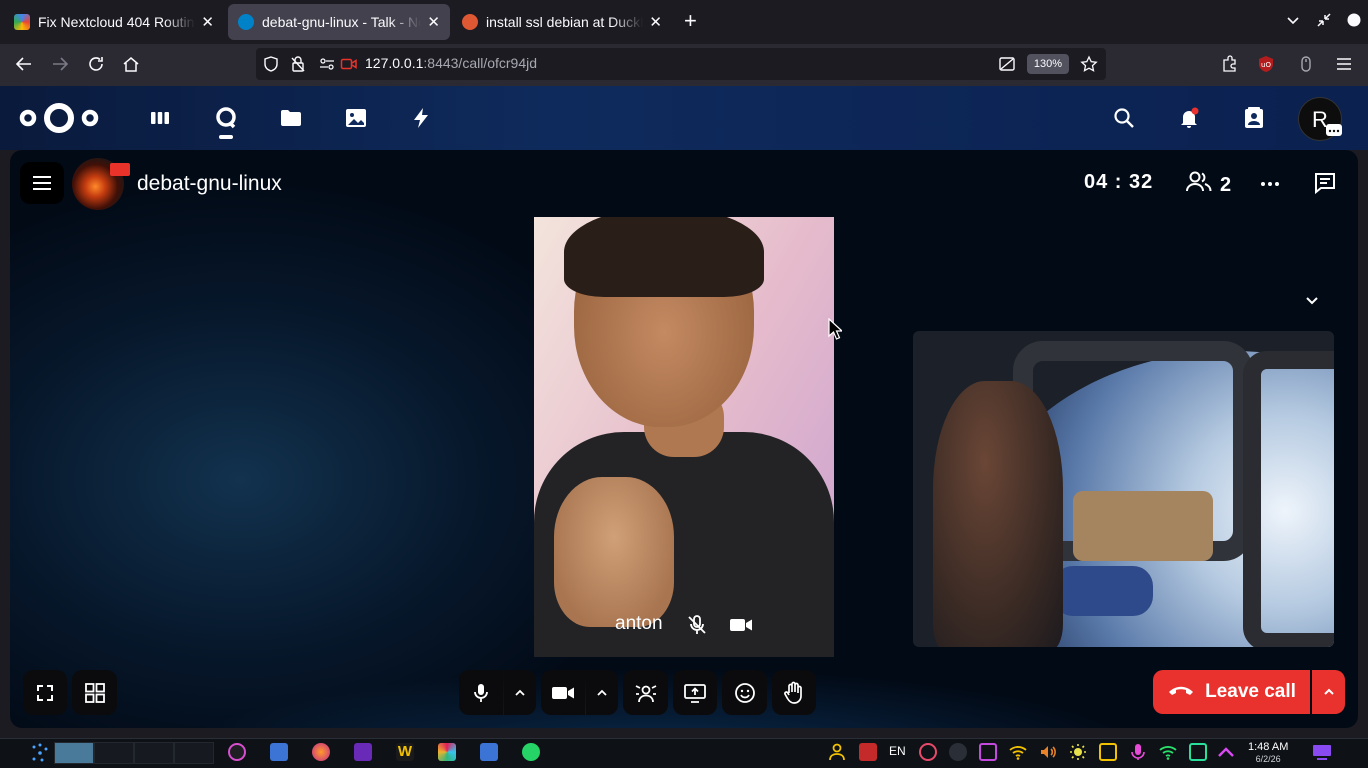  I want to click on zoom-level: 130%, so click(1048, 64).